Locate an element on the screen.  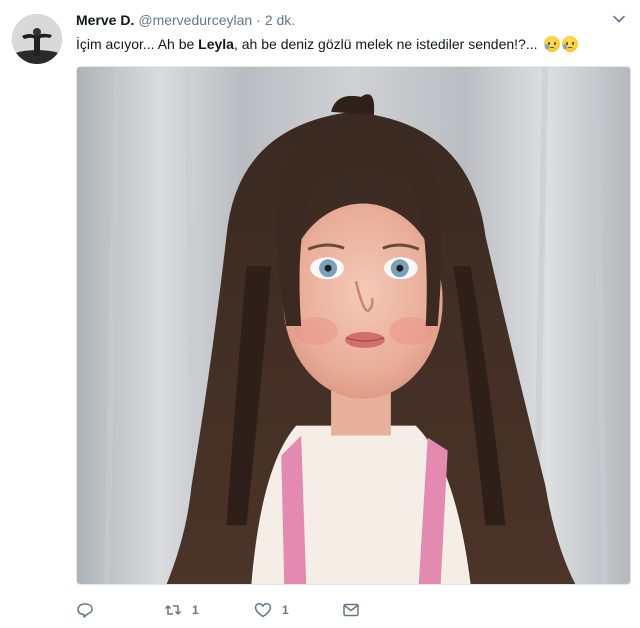
tweet-timestamp: 2 dk. is located at coordinates (280, 20).